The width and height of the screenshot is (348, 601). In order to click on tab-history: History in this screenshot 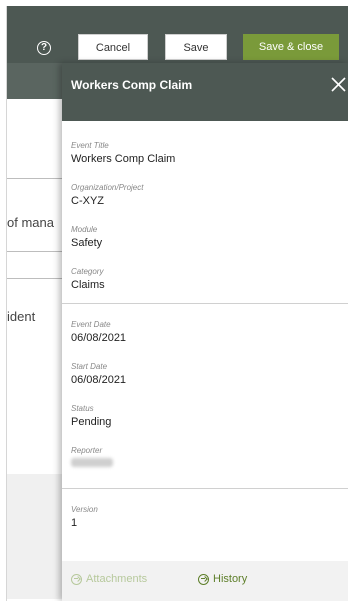, I will do `click(222, 579)`.